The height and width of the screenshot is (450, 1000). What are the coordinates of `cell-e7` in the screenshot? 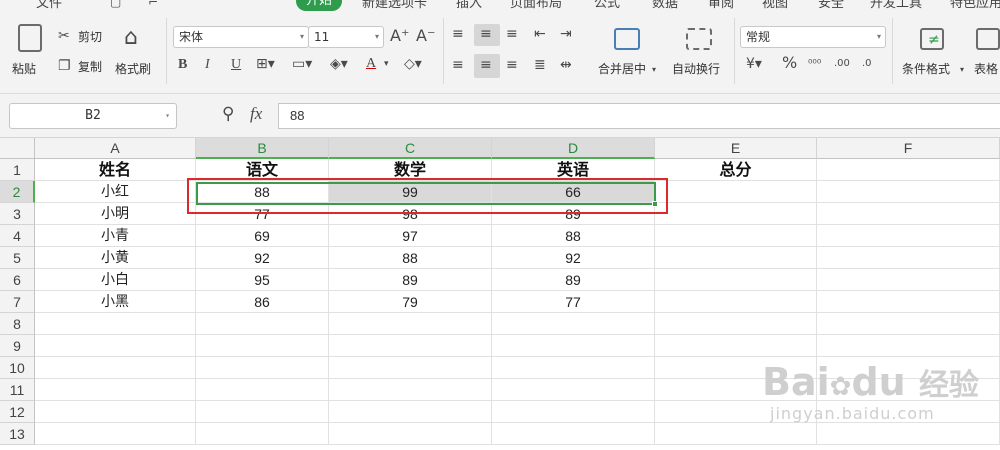 It's located at (736, 302).